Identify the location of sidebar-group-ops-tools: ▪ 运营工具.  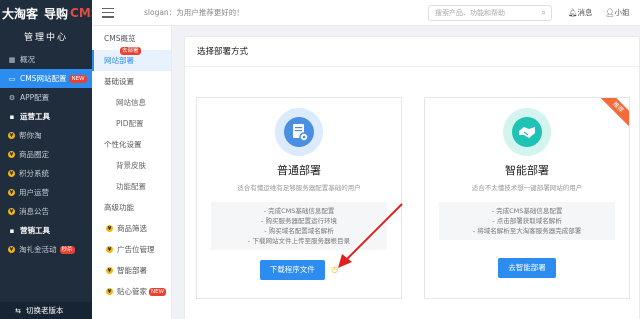
(46, 116).